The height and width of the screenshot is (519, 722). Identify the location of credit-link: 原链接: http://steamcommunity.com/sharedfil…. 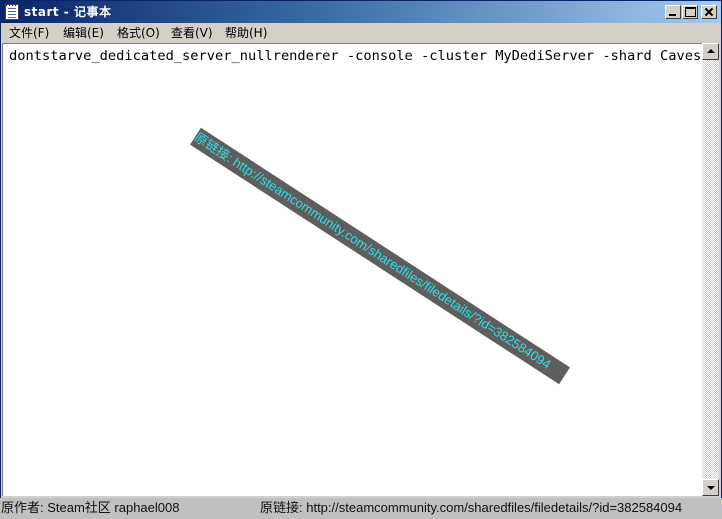
(471, 507).